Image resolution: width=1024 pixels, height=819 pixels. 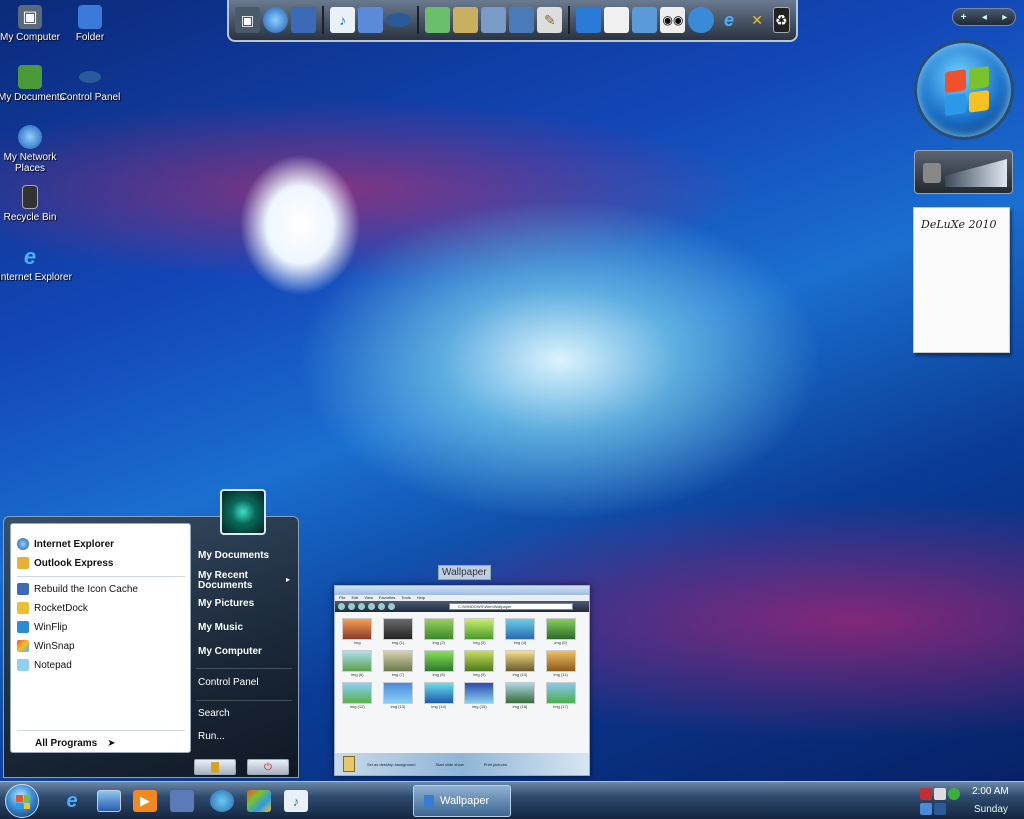 What do you see at coordinates (357, 664) in the screenshot?
I see `list-item: img (6)` at bounding box center [357, 664].